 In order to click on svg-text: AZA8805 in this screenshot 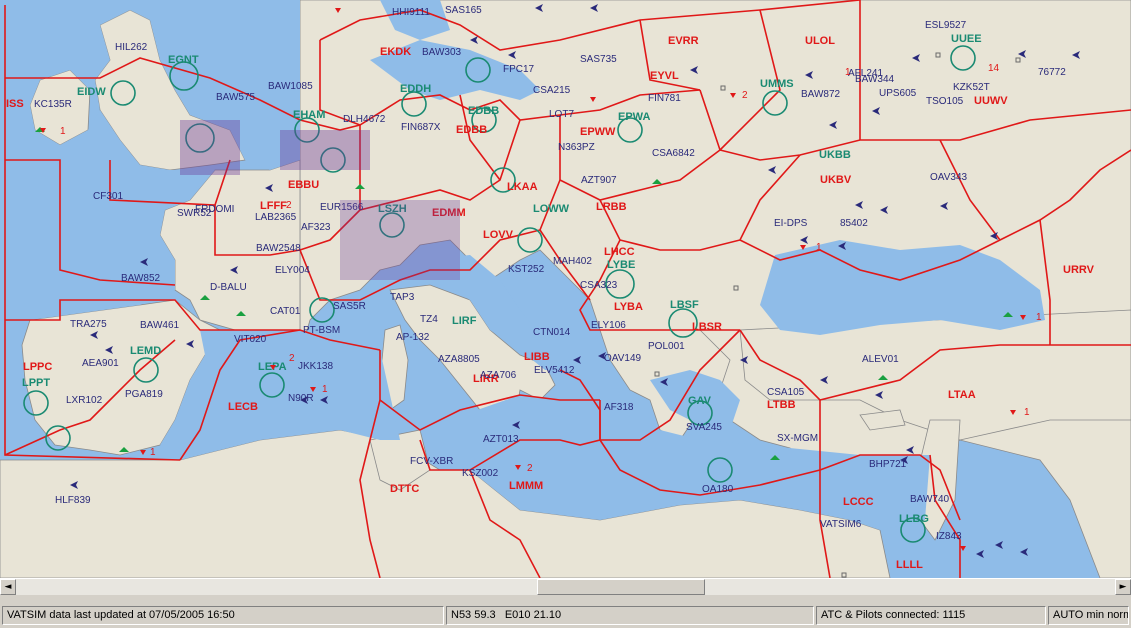, I will do `click(459, 359)`.